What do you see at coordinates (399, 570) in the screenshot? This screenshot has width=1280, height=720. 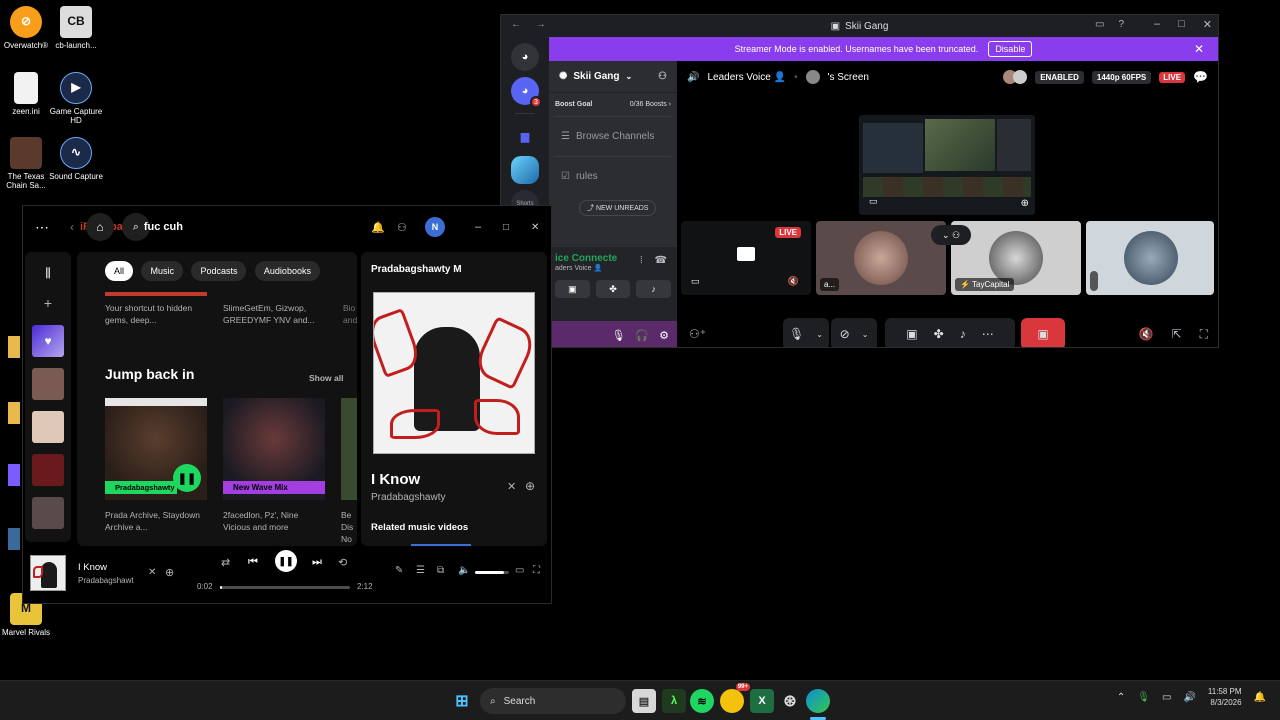 I see `pen-icon: ✎` at bounding box center [399, 570].